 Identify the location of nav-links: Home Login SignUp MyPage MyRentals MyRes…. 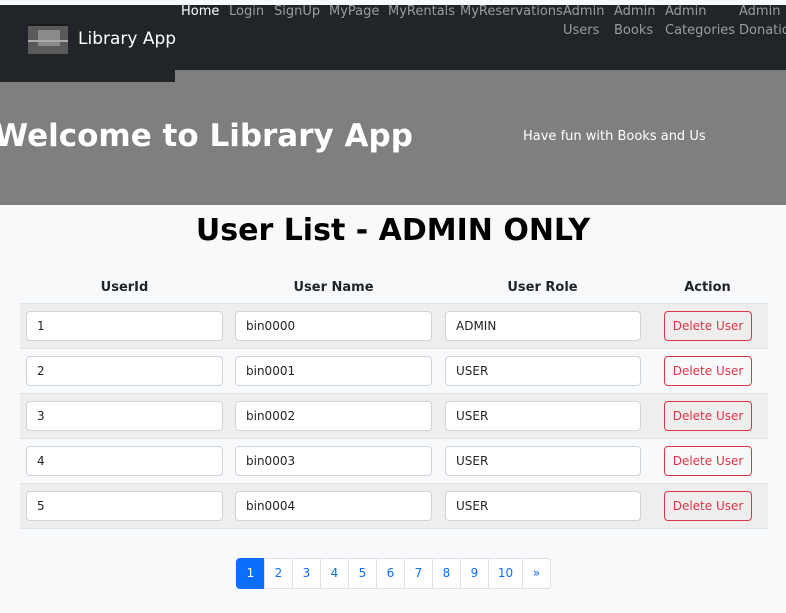
(483, 27).